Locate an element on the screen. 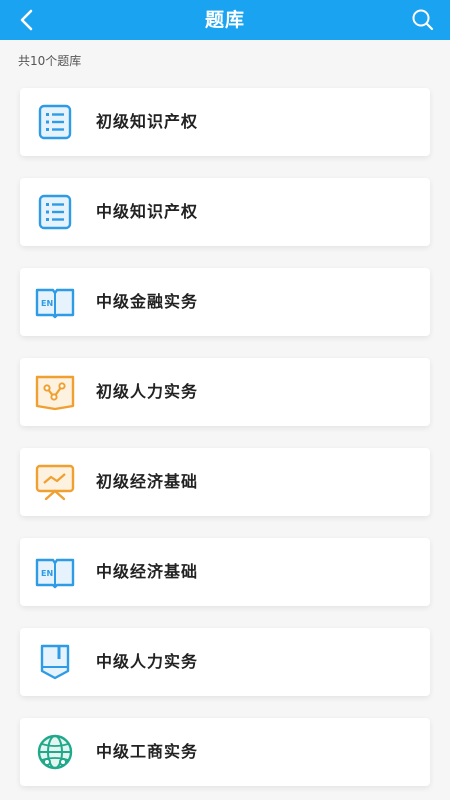 The width and height of the screenshot is (450, 800). watermark-subtitle: Rengwan Games is located at coordinates (370, 767).